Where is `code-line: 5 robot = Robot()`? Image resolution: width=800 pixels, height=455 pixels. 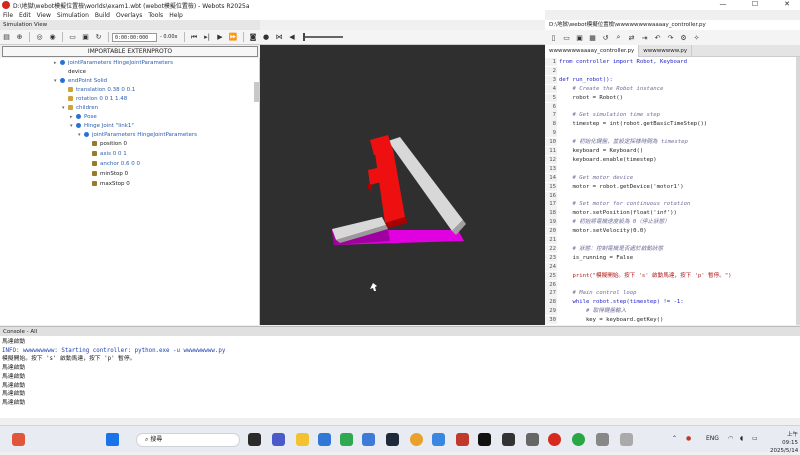
code-line: 5 robot = Robot() is located at coordinates (672, 97).